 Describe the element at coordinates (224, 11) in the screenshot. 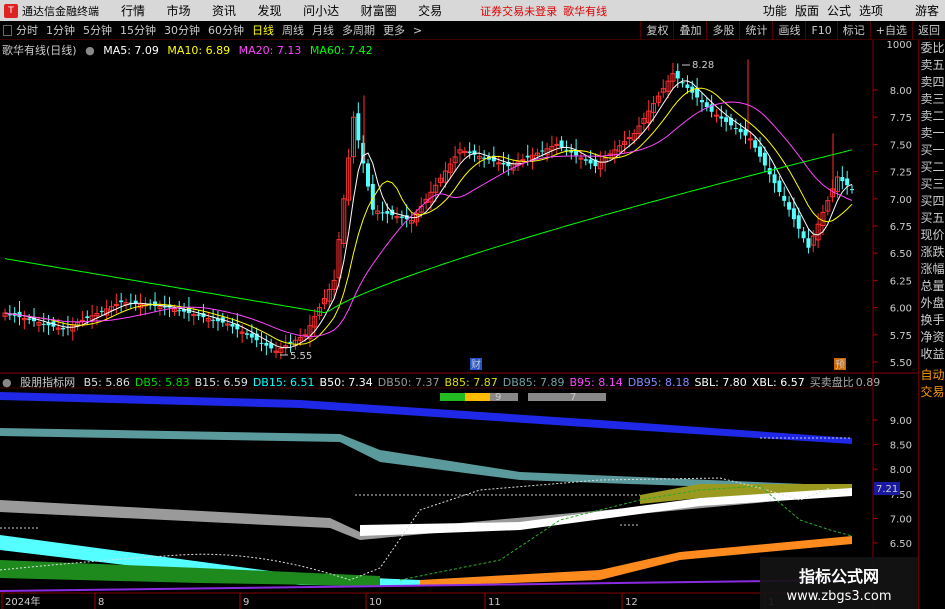

I see `menu-zixun: 资讯` at that location.